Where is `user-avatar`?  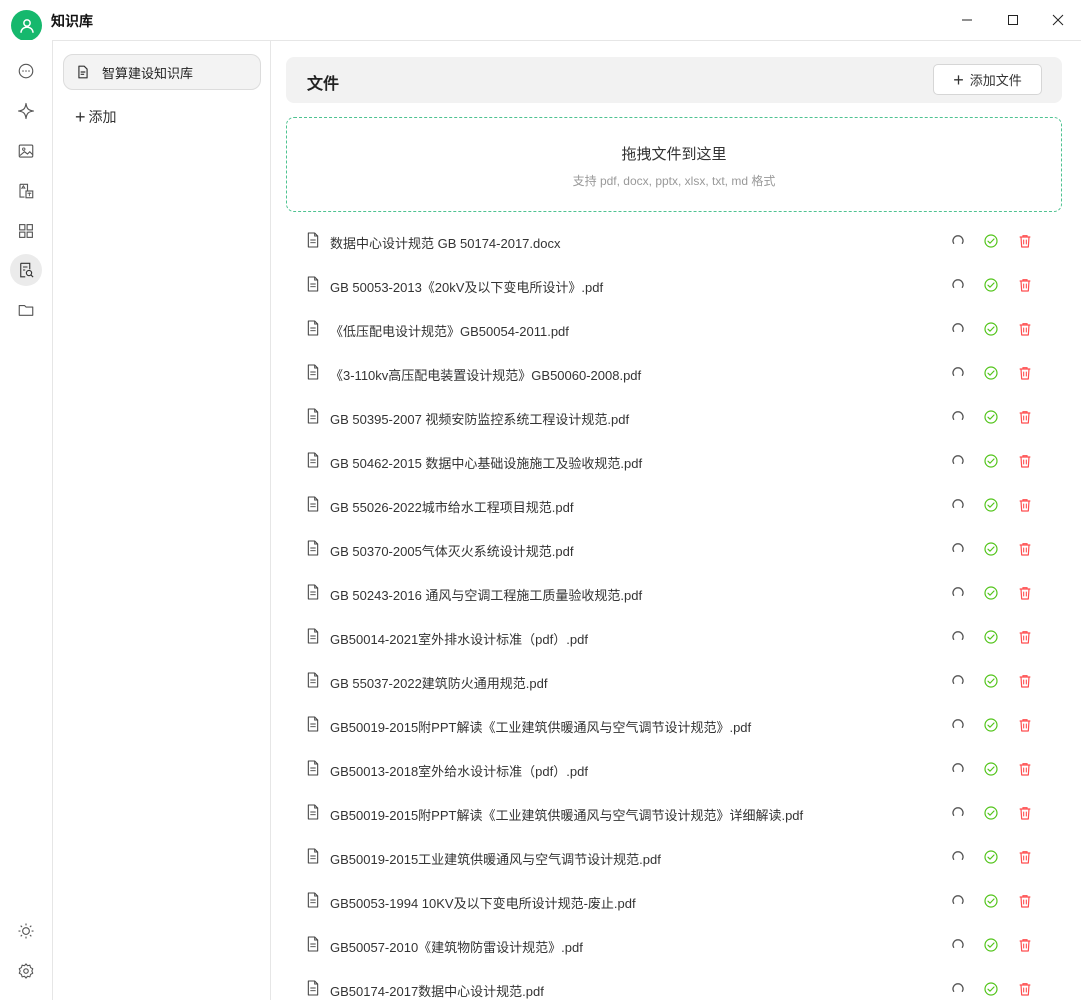
user-avatar is located at coordinates (26, 25).